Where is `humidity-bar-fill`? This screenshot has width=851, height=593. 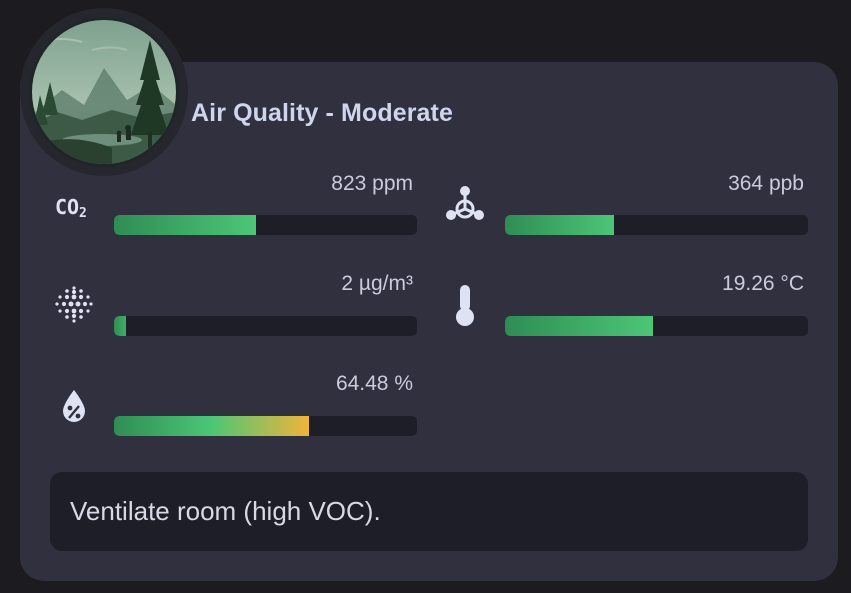
humidity-bar-fill is located at coordinates (212, 426).